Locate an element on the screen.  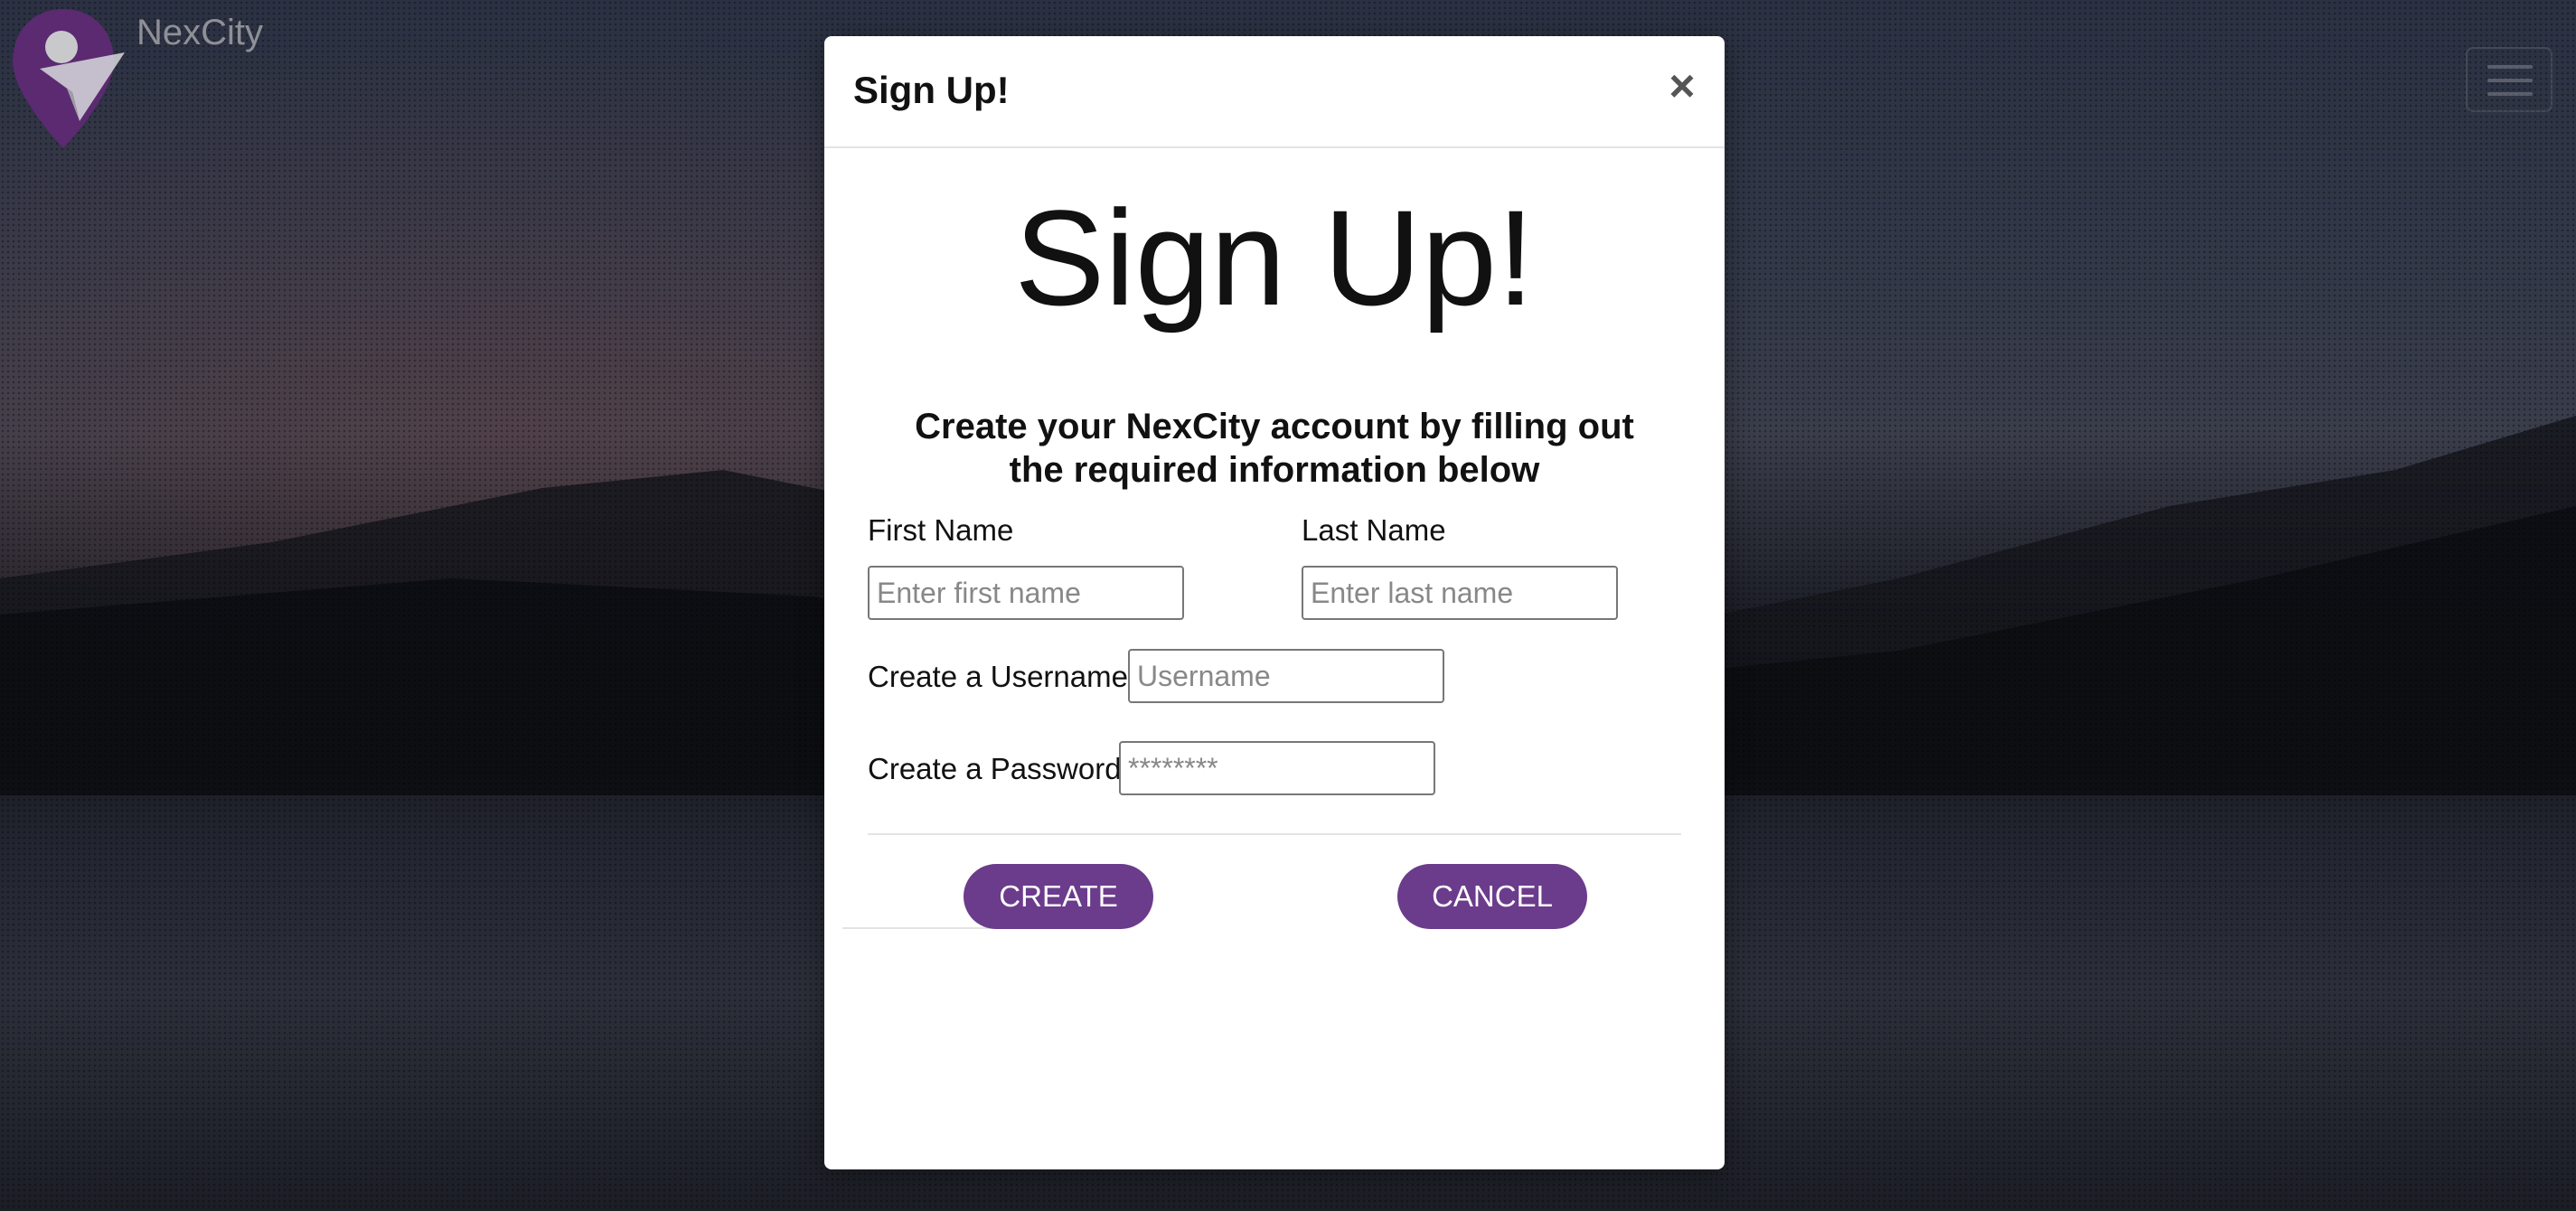
hero-title: Sign Up! is located at coordinates (1274, 257).